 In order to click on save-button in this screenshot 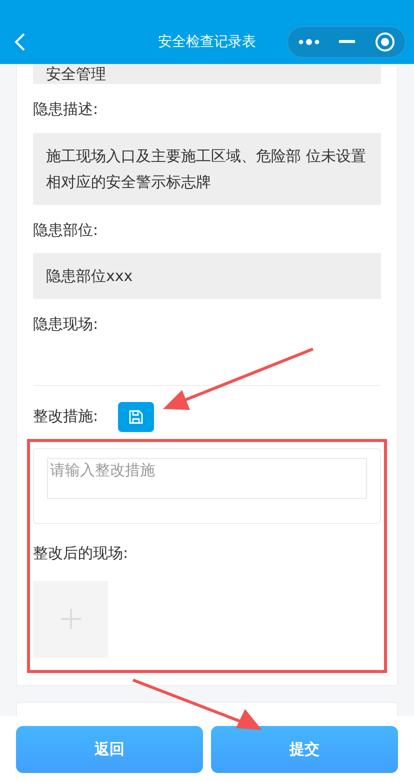, I will do `click(136, 417)`.